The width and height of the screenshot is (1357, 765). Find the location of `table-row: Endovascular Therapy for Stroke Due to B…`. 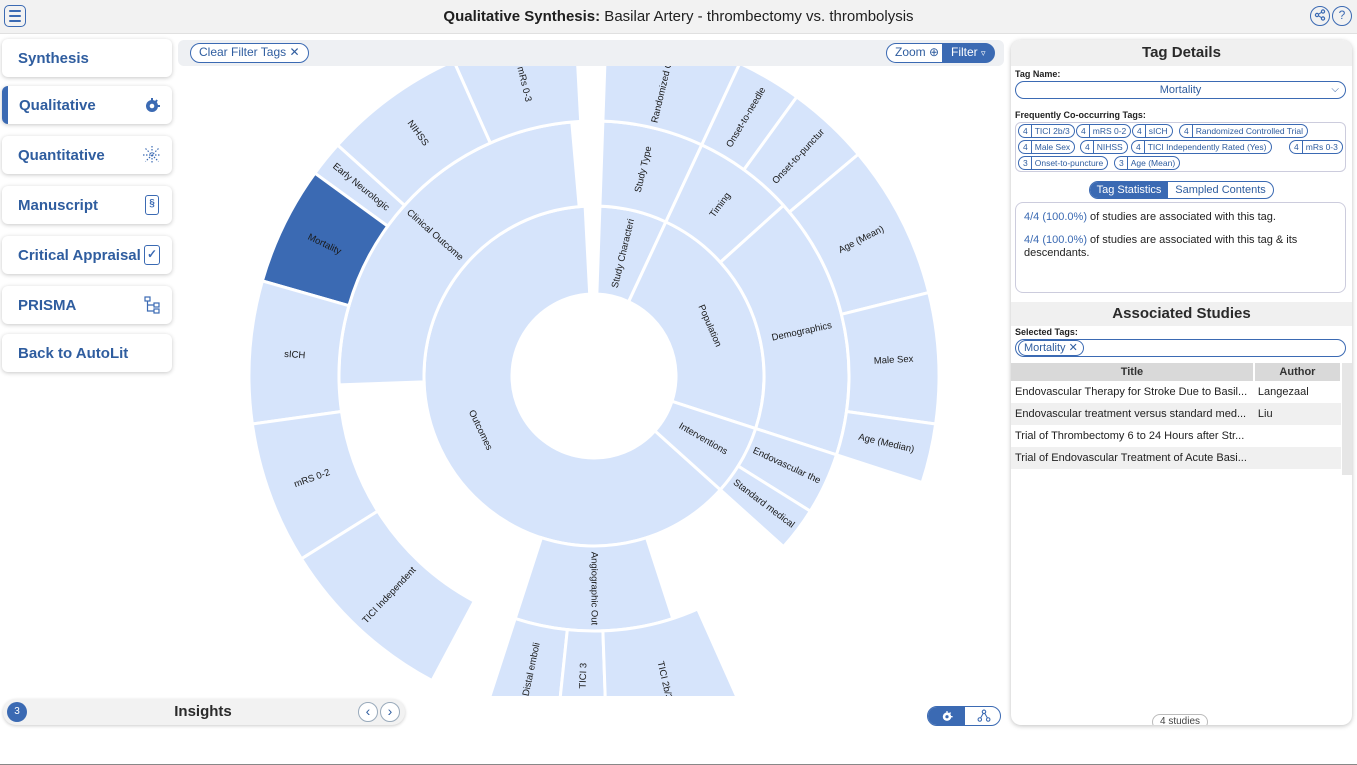

table-row: Endovascular Therapy for Stroke Due to B… is located at coordinates (1176, 392).